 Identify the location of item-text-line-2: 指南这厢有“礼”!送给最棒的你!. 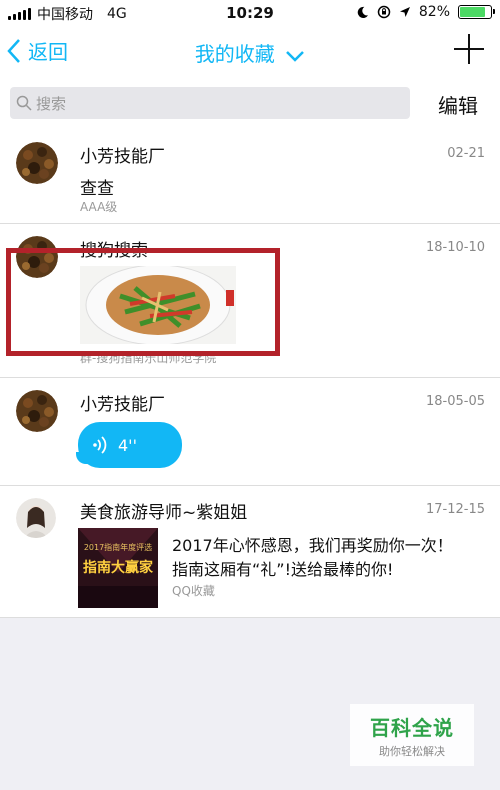
(283, 569).